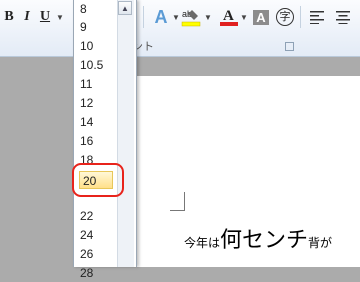 Image resolution: width=360 pixels, height=282 pixels. What do you see at coordinates (60, 17) in the screenshot?
I see `underline-dropdown-icon: ▼` at bounding box center [60, 17].